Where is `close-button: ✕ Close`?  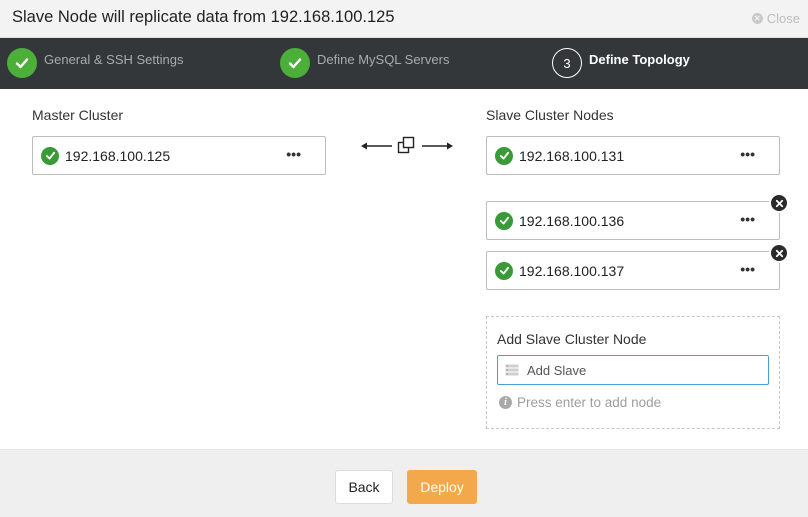
close-button: ✕ Close is located at coordinates (775, 18).